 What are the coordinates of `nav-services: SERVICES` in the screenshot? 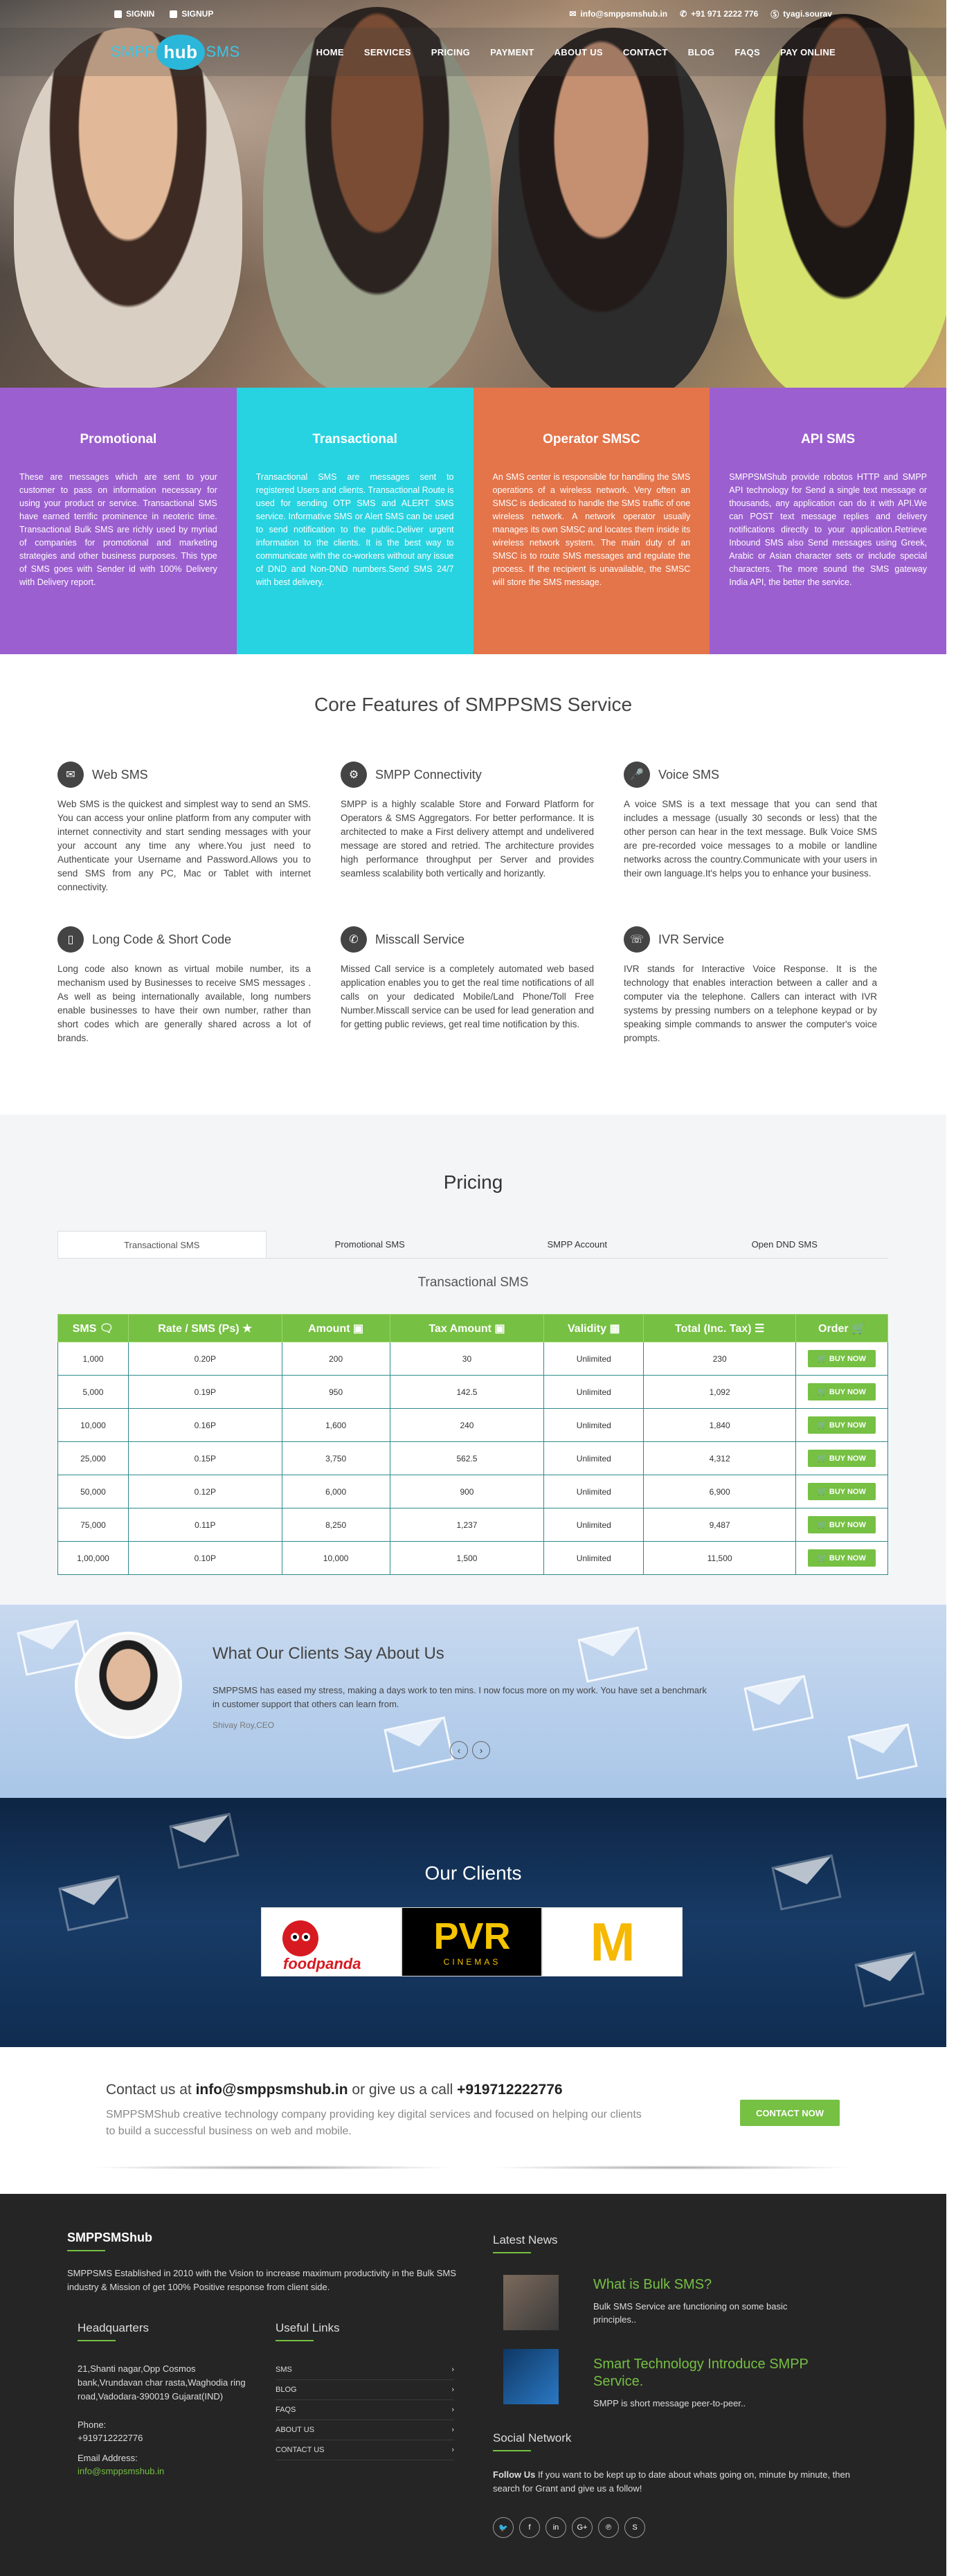 It's located at (387, 52).